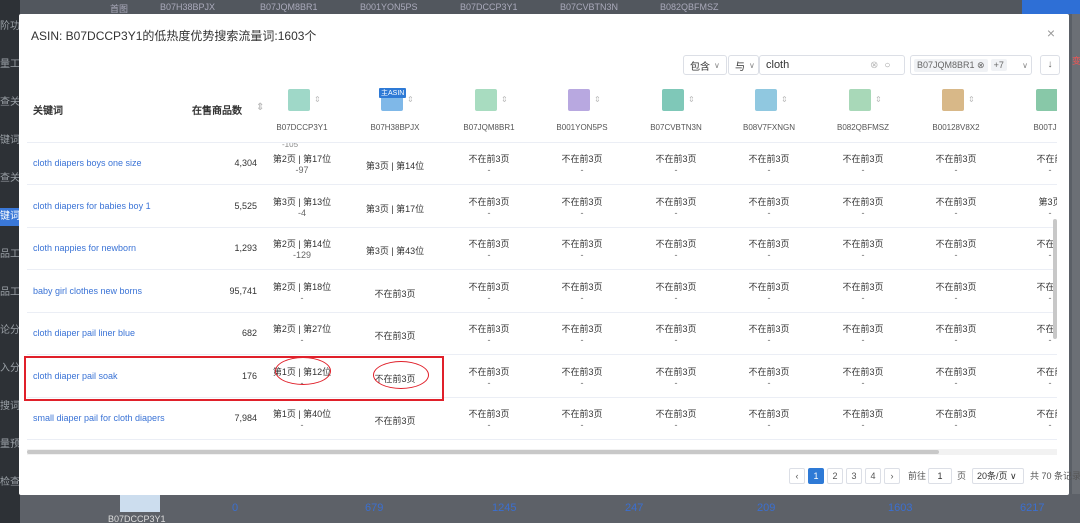 This screenshot has width=1080, height=523. I want to click on column-asin-label: B07DCCP3Y1, so click(302, 127).